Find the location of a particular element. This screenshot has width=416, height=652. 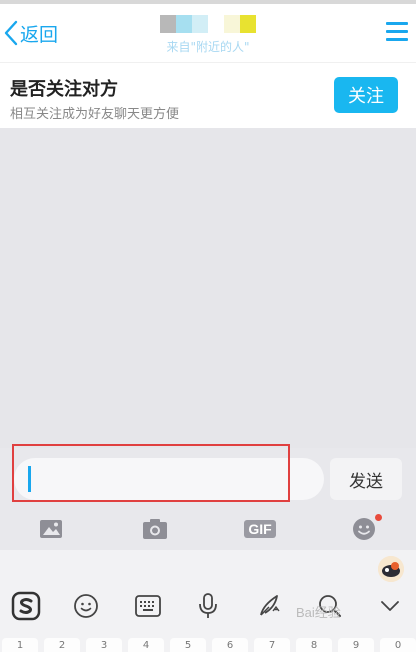

nav-bar: 返回 来自"附近的人" is located at coordinates (208, 33).